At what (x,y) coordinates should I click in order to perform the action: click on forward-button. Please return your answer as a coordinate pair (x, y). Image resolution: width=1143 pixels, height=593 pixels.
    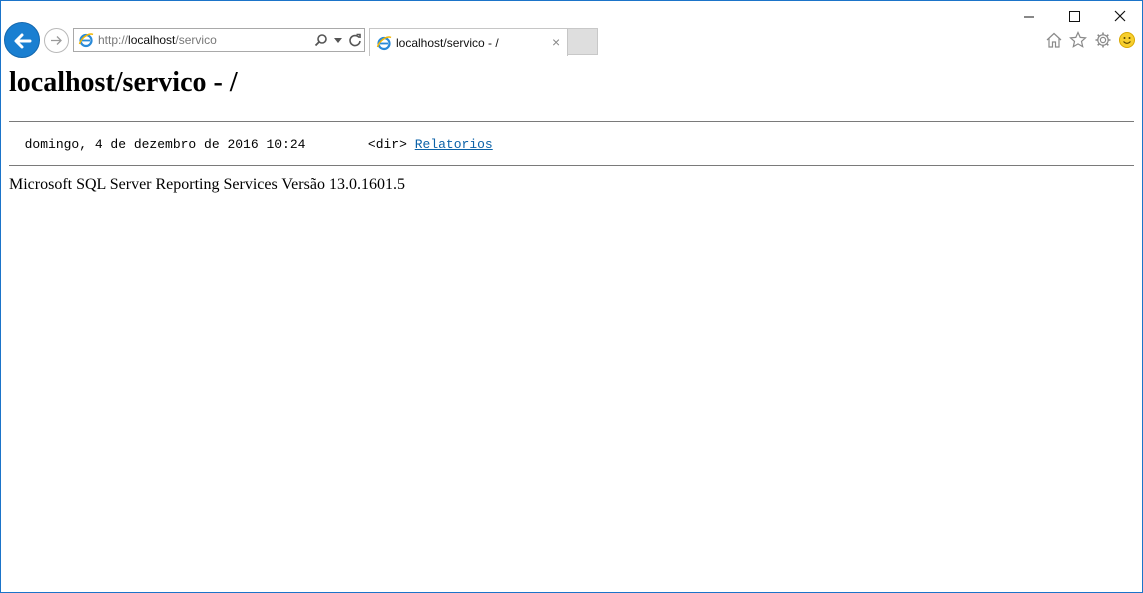
    Looking at the image, I should click on (56, 40).